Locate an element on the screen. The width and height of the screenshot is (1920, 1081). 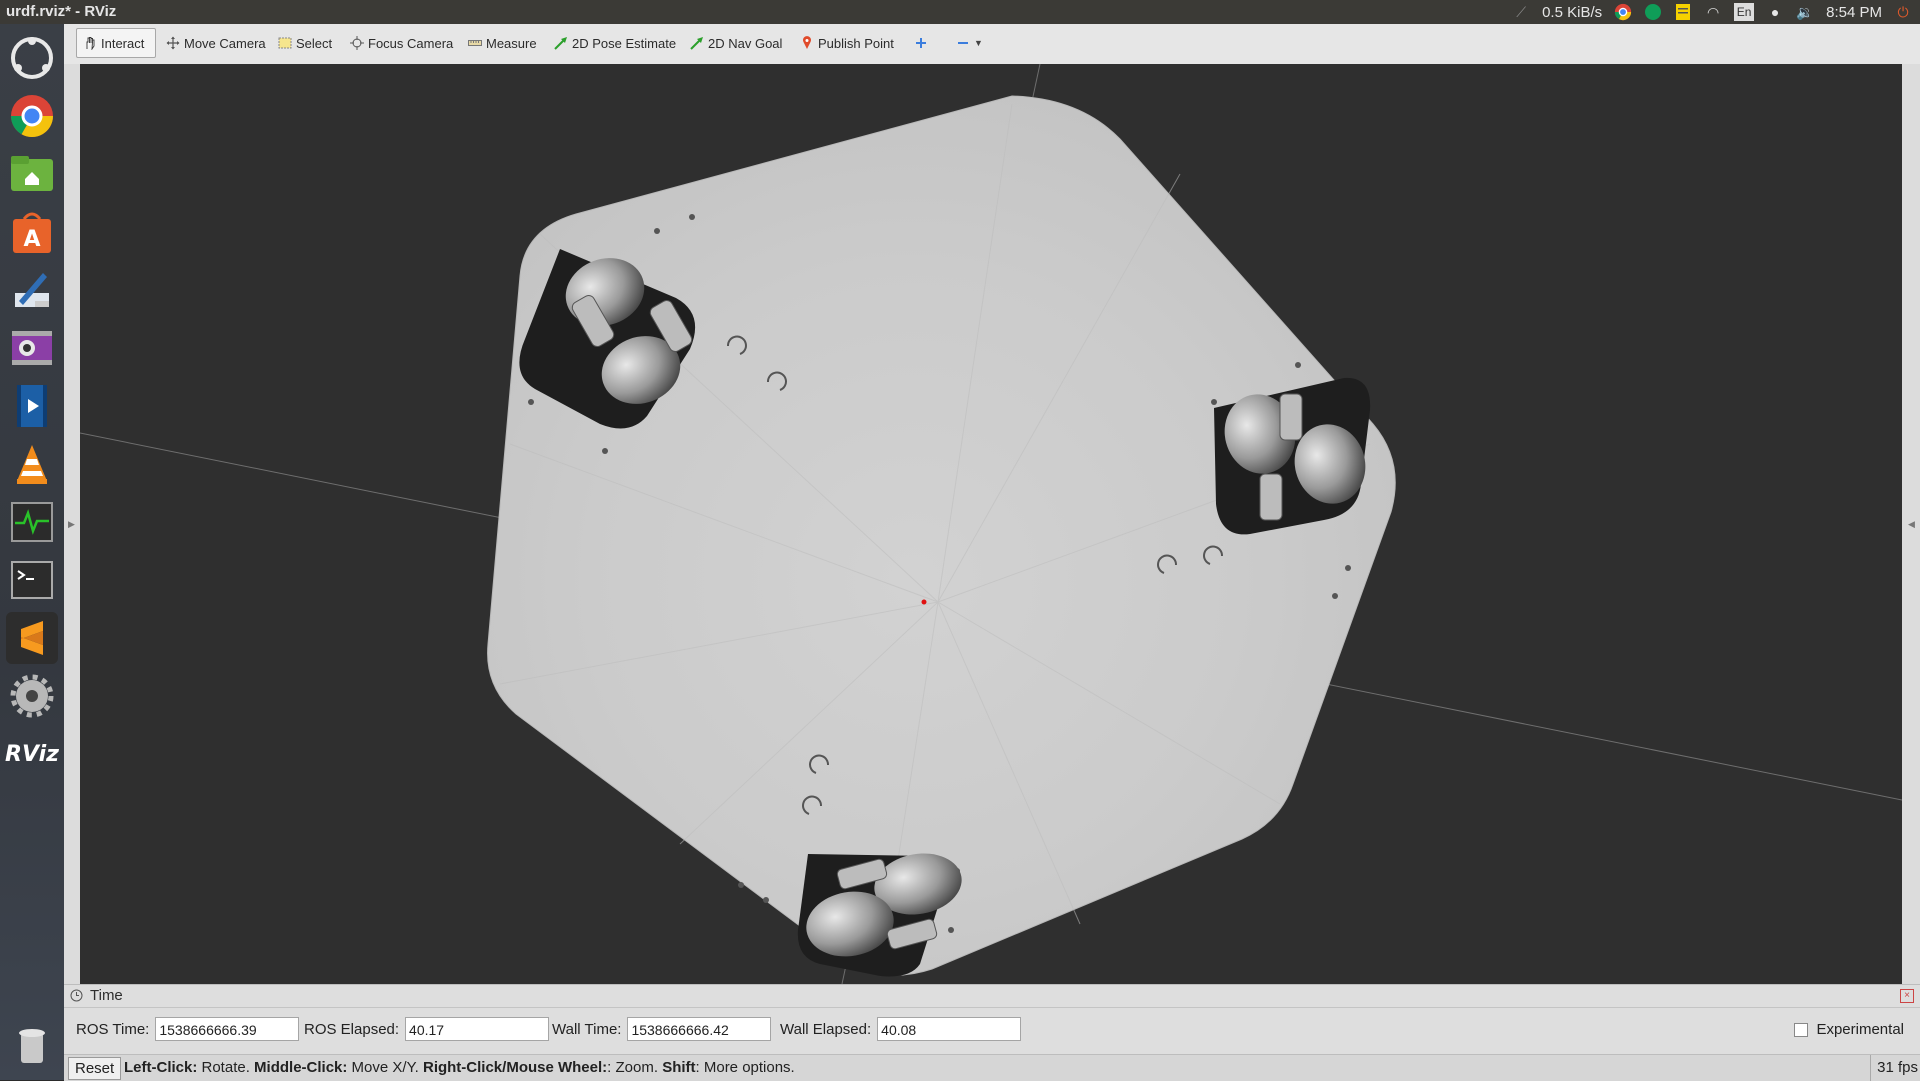
experimental-label: Experimental is located at coordinates (1860, 1029).